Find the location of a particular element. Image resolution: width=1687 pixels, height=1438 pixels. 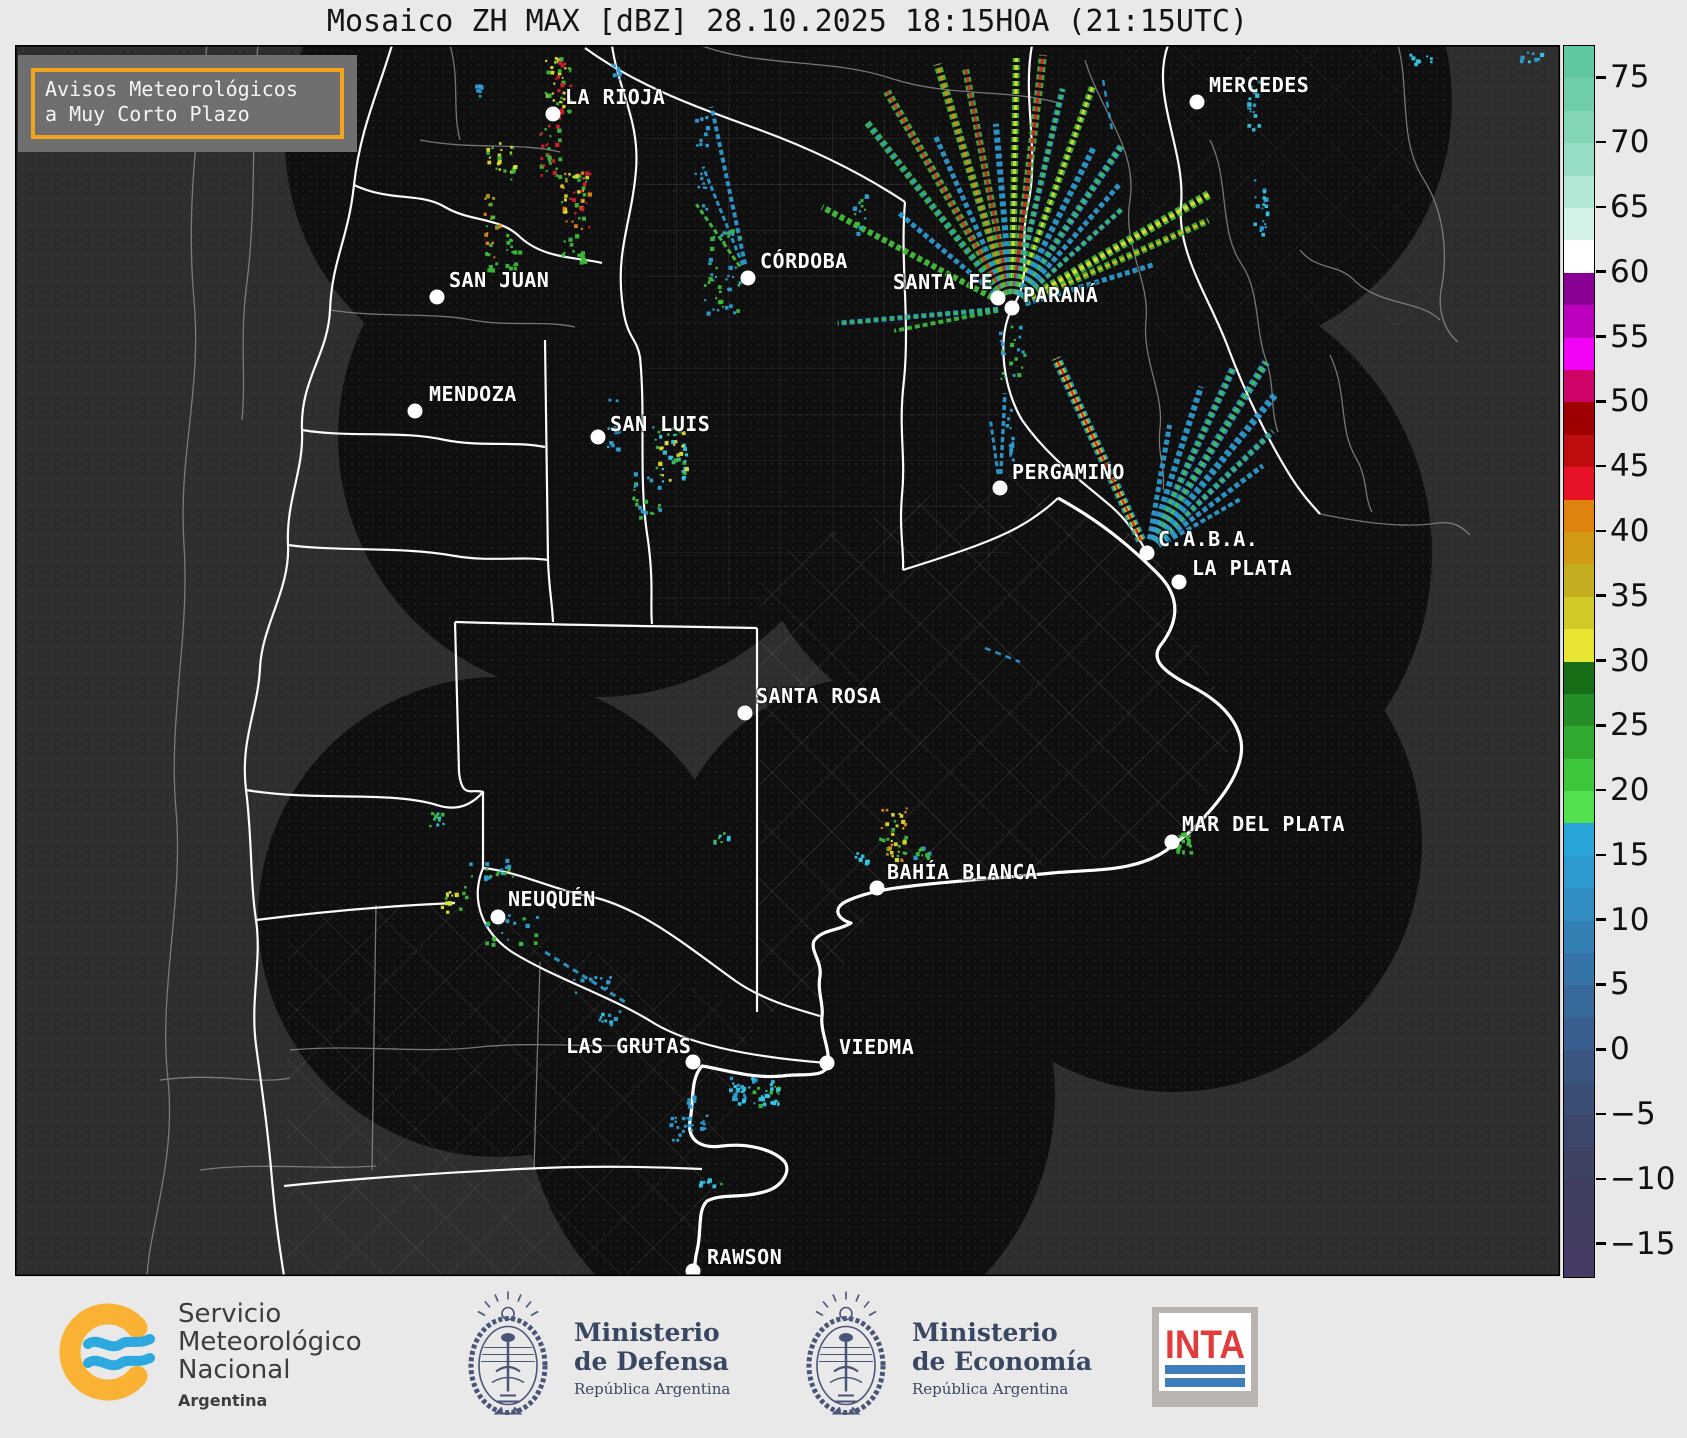

wave-icon is located at coordinates (119, 1362).